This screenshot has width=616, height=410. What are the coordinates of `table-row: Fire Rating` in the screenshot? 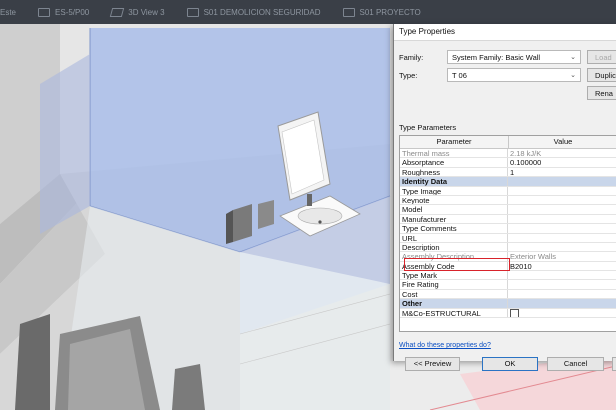 It's located at (508, 285).